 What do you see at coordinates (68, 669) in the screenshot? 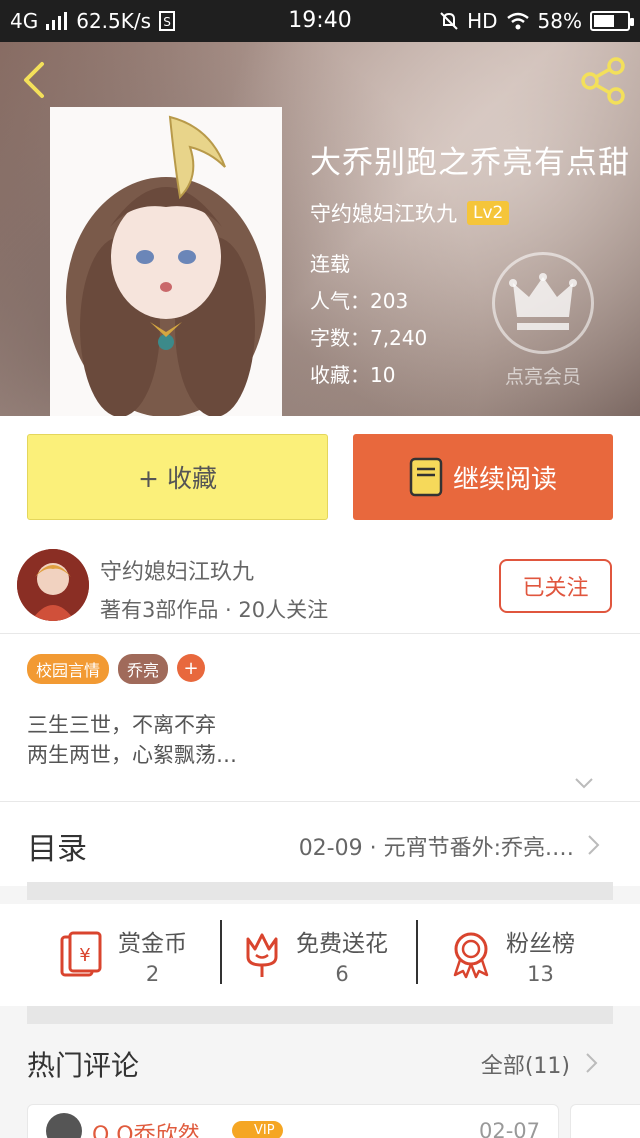
I see `tag-campus-romance: 校园言情` at bounding box center [68, 669].